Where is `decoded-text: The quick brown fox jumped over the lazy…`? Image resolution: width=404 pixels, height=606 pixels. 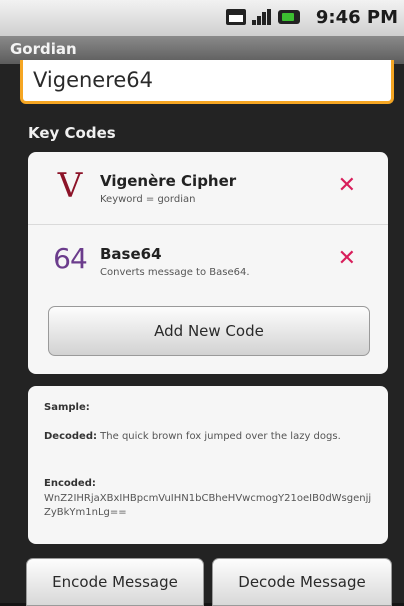 decoded-text: The quick brown fox jumped over the lazy… is located at coordinates (218, 436).